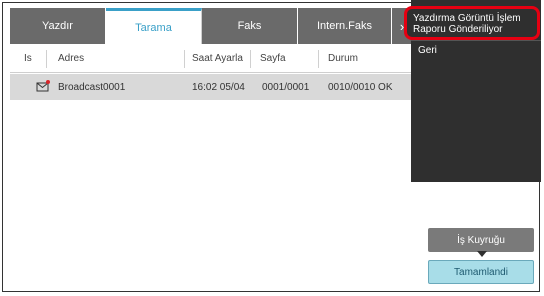 This screenshot has height=296, width=544. I want to click on header-is: Is, so click(28, 58).